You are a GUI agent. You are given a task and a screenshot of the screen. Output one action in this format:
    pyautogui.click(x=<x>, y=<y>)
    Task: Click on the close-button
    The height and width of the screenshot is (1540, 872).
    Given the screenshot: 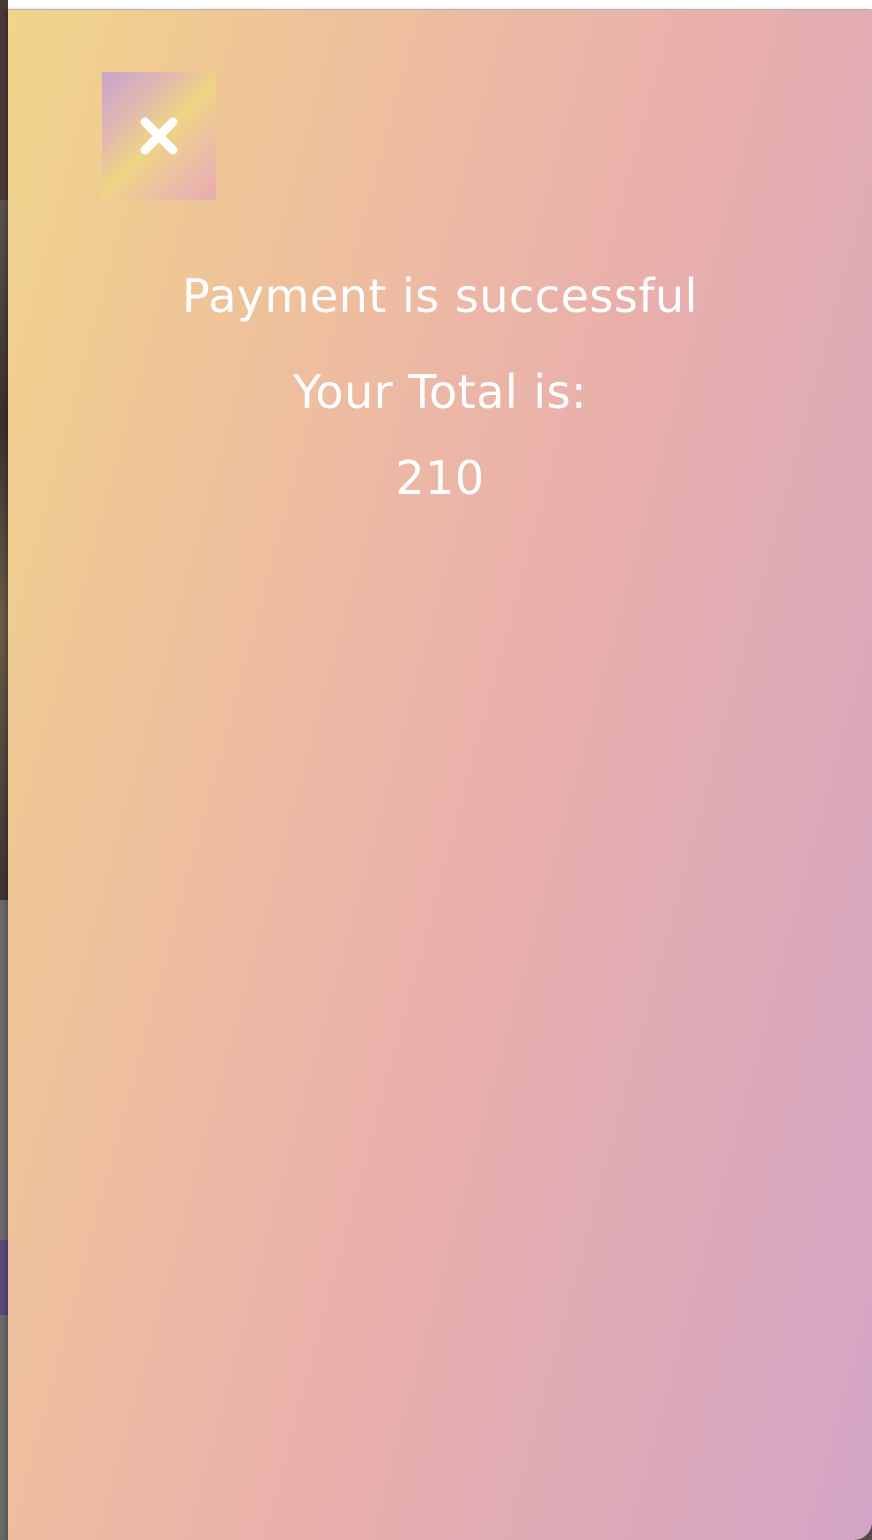 What is the action you would take?
    pyautogui.click(x=159, y=136)
    